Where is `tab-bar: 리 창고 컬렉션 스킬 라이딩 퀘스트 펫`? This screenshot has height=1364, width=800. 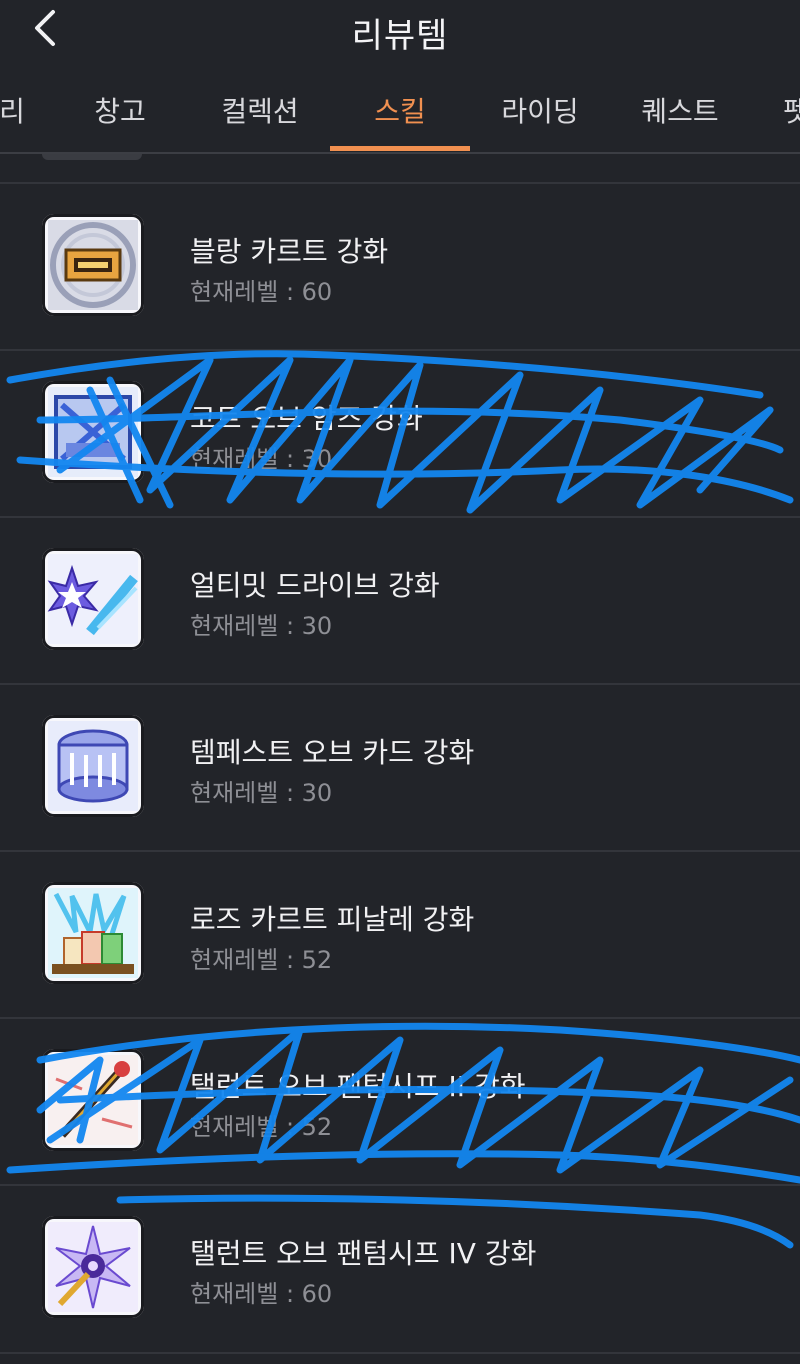
tab-bar: 리 창고 컬렉션 스킬 라이딩 퀘스트 펫 is located at coordinates (400, 110).